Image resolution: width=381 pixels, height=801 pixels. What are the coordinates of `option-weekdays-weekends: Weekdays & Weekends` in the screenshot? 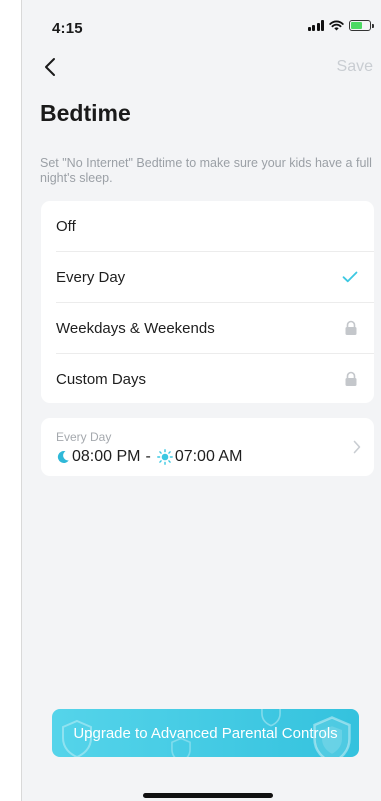 It's located at (207, 328).